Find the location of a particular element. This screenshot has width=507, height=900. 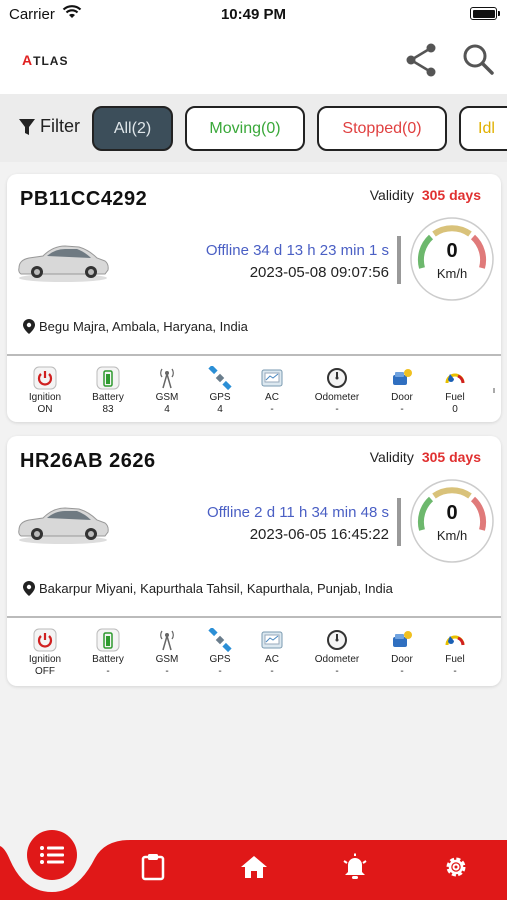

home-icon is located at coordinates (254, 867).